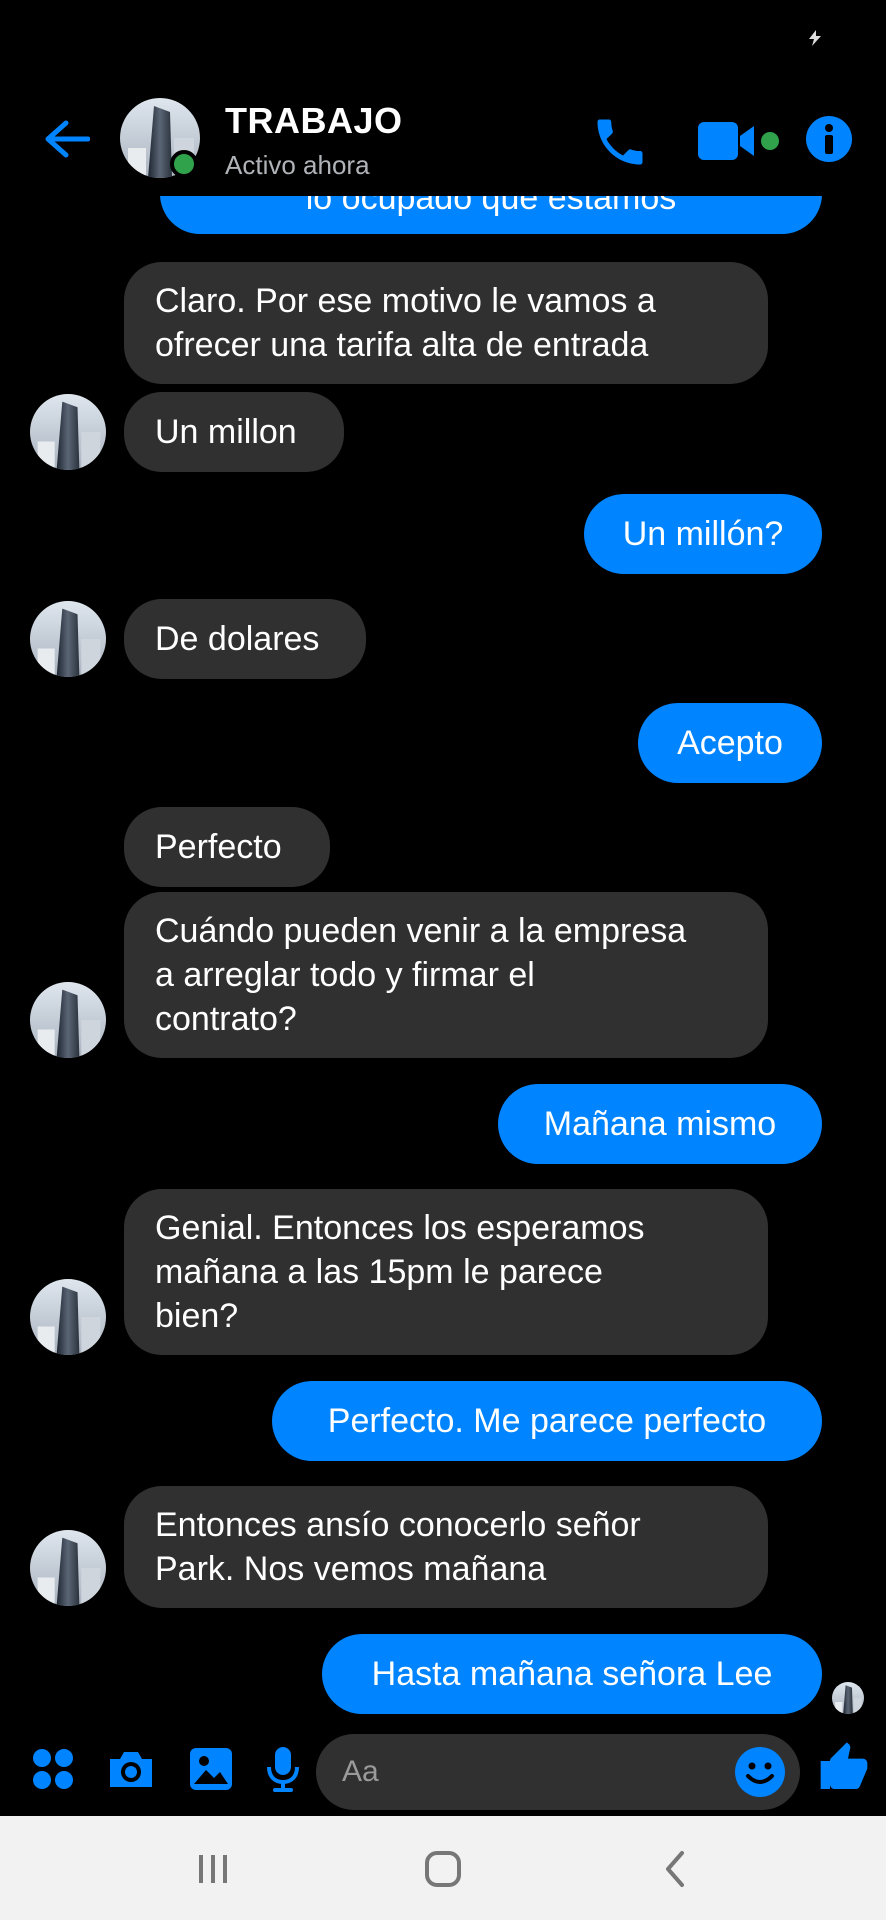 The image size is (886, 1920). Describe the element at coordinates (532, 1772) in the screenshot. I see `message-input` at that location.